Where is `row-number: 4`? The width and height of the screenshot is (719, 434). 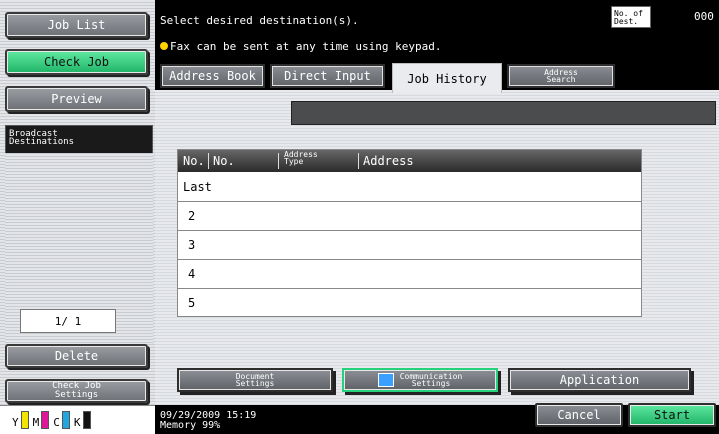 row-number: 4 is located at coordinates (192, 274).